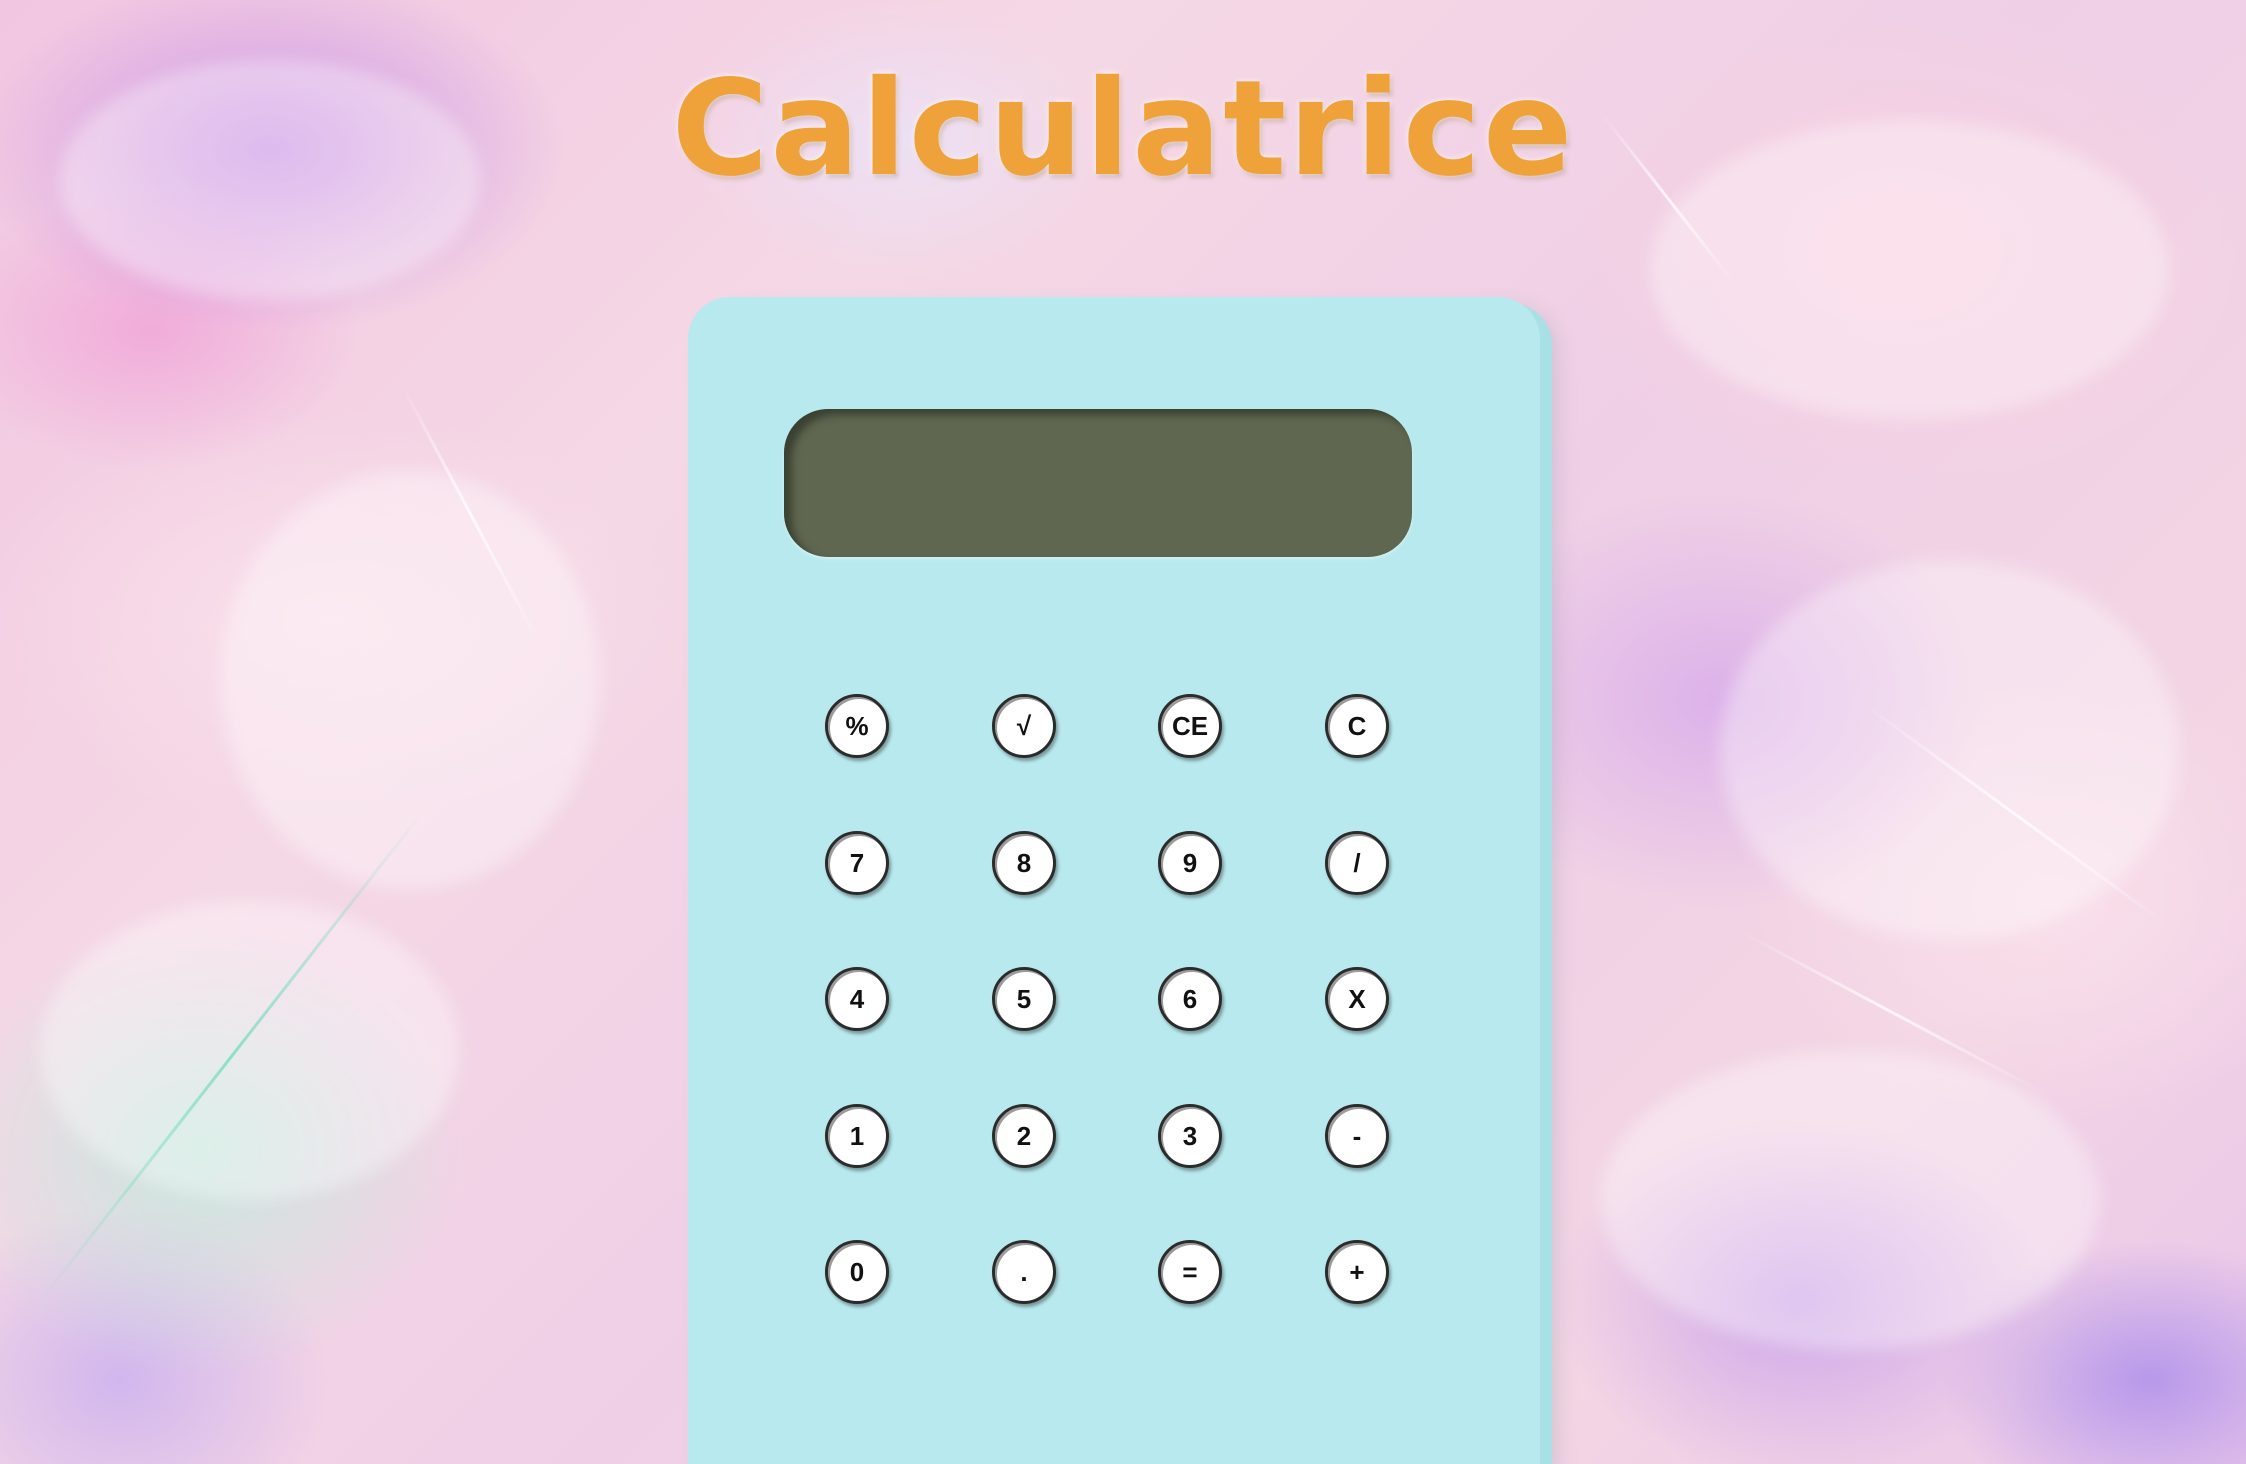  Describe the element at coordinates (1357, 1136) in the screenshot. I see `subtract-key: -` at that location.